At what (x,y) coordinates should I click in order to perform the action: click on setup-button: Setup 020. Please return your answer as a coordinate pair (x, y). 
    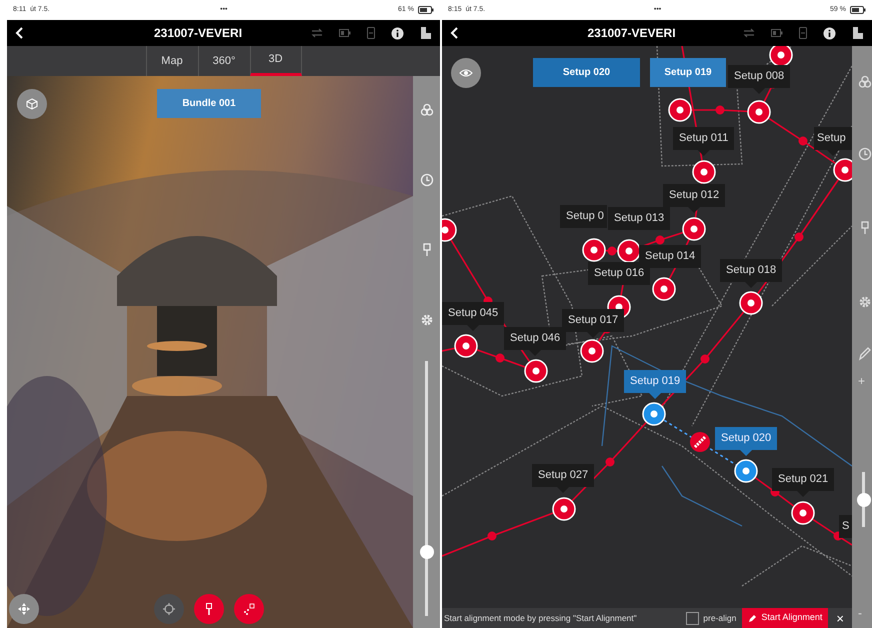
    Looking at the image, I should click on (586, 72).